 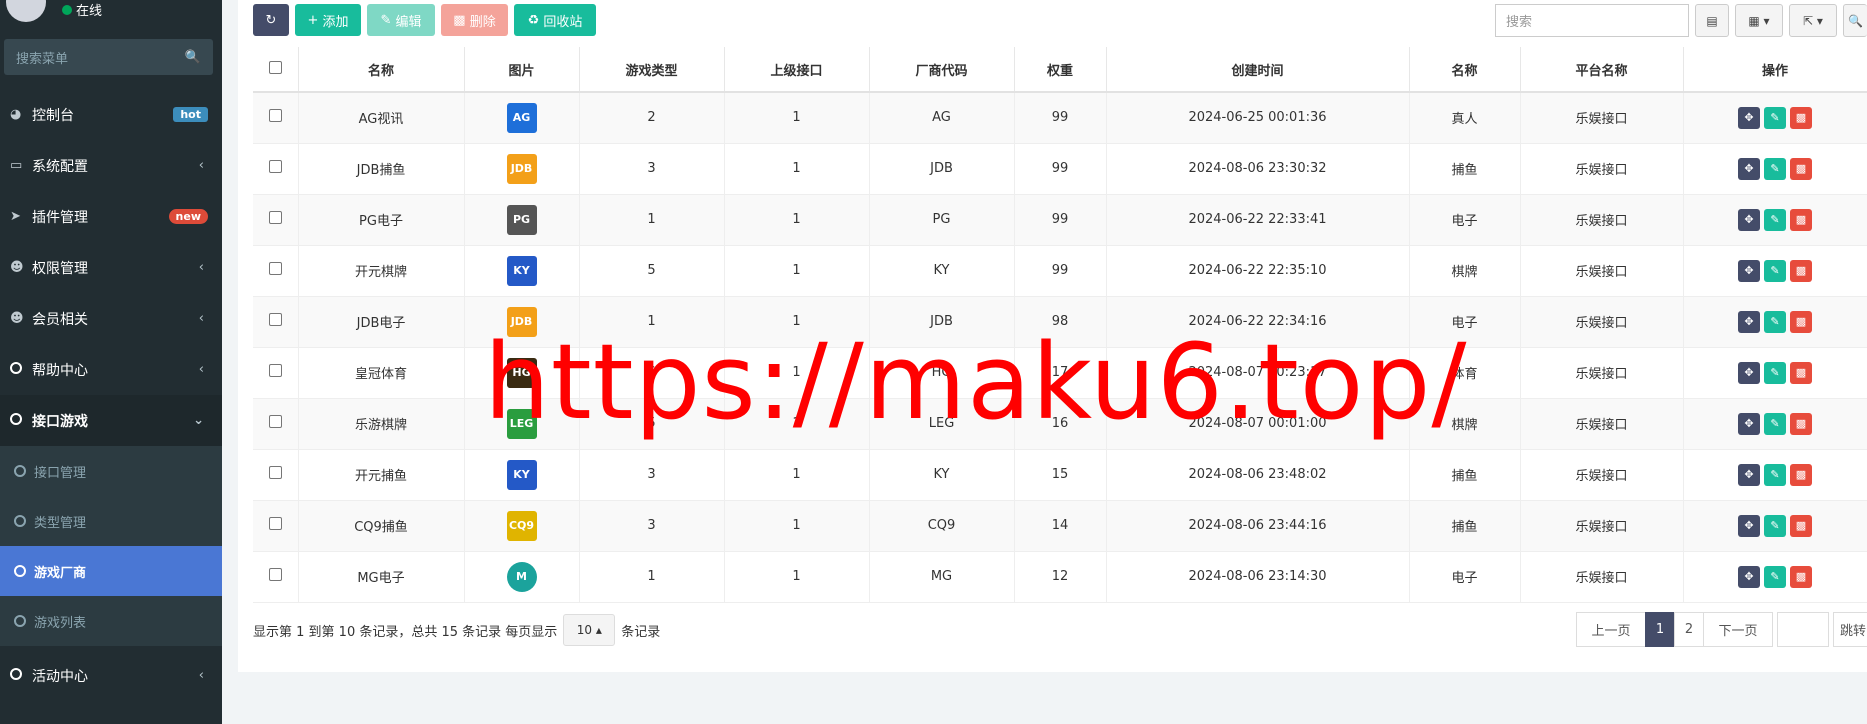 I want to click on sidebar-item-activities: 活动中心 ‹, so click(x=111, y=675).